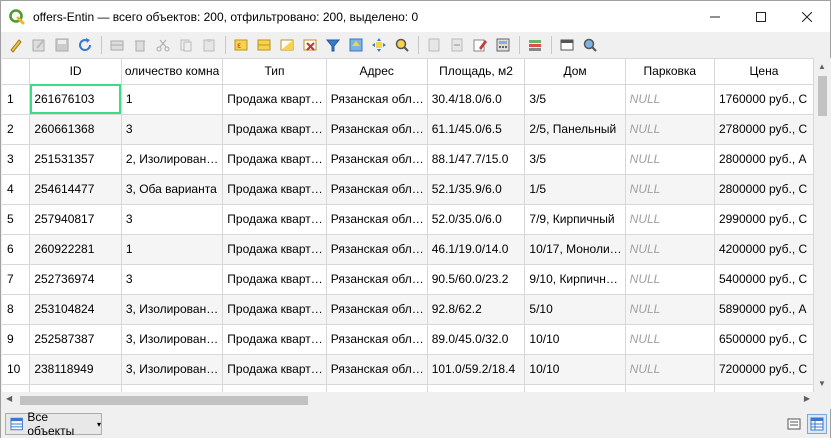 The width and height of the screenshot is (831, 438). I want to click on save-edits-button, so click(62, 45).